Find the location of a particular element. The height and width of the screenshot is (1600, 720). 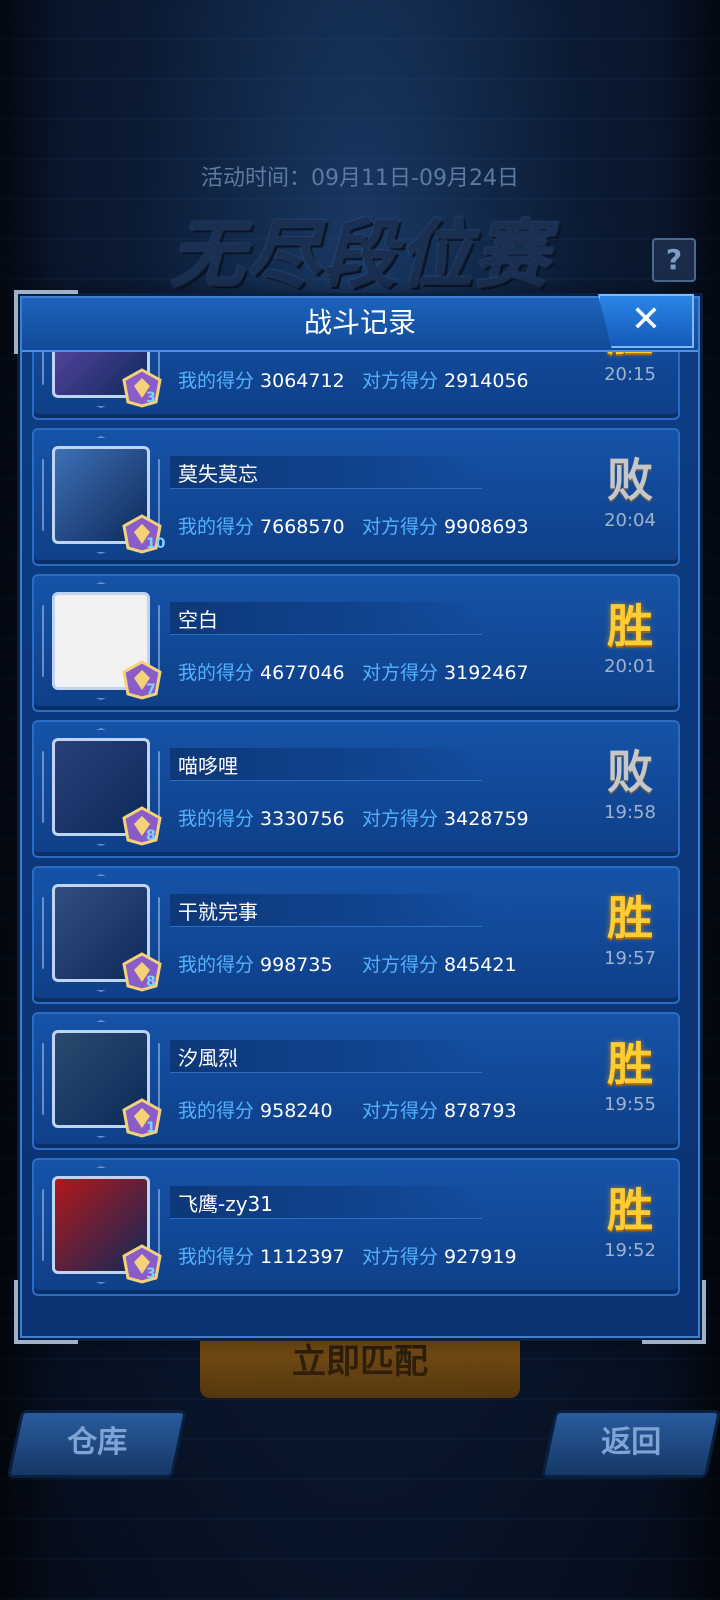

opponent-score: 对方得分 3192467 is located at coordinates (445, 671).